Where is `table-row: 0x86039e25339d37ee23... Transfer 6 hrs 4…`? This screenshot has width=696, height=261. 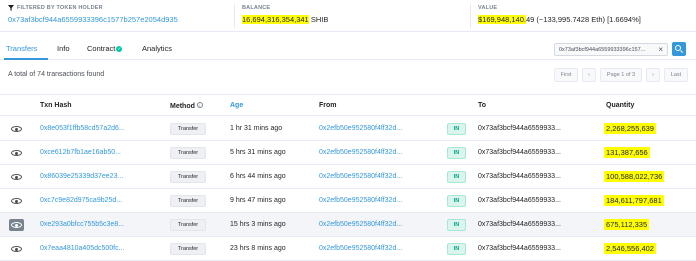 table-row: 0x86039e25339d37ee23... Transfer 6 hrs 4… is located at coordinates (348, 177).